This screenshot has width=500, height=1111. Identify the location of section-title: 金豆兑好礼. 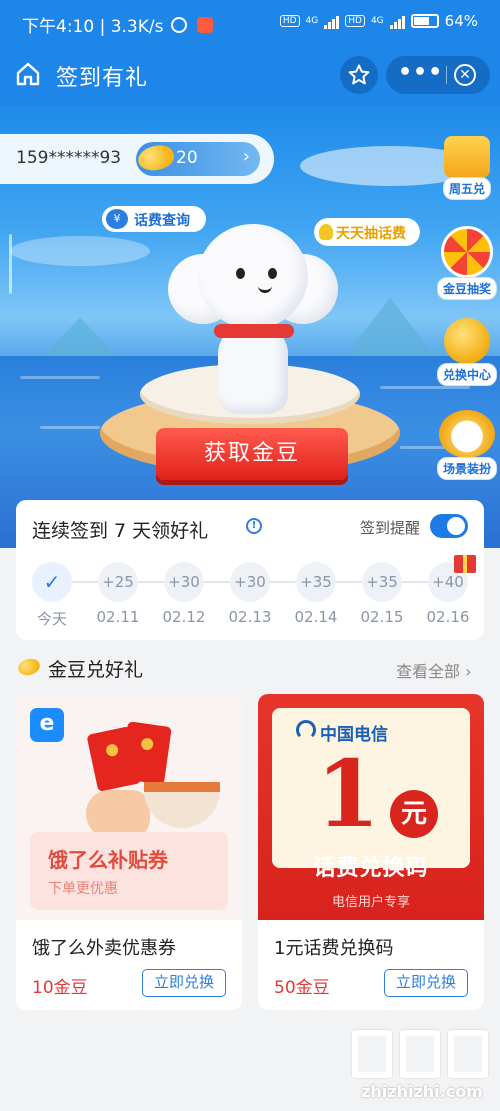
(96, 670).